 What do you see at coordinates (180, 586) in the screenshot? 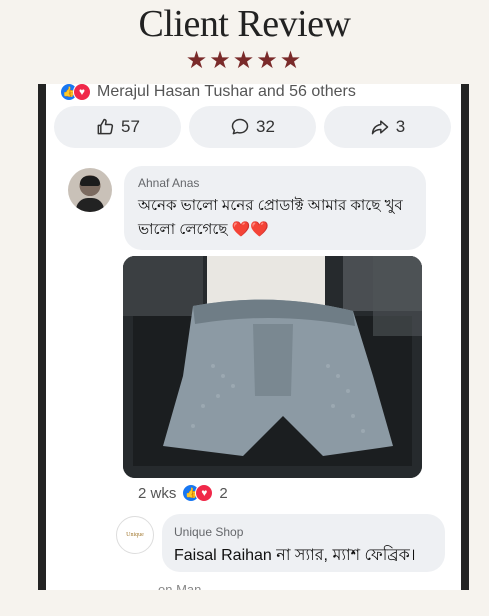
I see `reply-time: on Man` at bounding box center [180, 586].